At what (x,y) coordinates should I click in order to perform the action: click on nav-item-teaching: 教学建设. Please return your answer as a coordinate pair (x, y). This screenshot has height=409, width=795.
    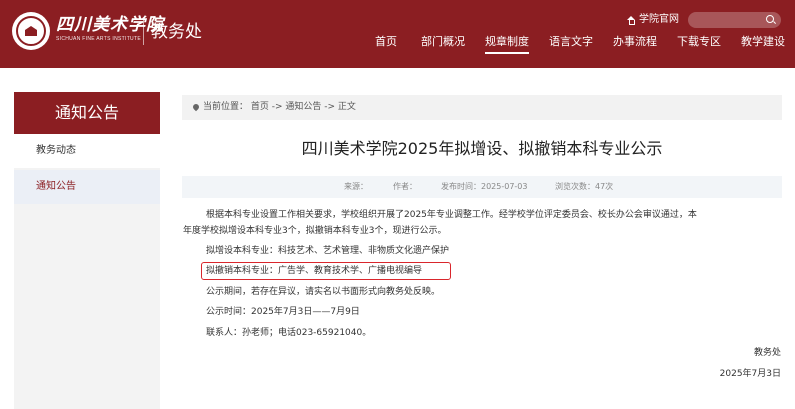
    Looking at the image, I should click on (763, 42).